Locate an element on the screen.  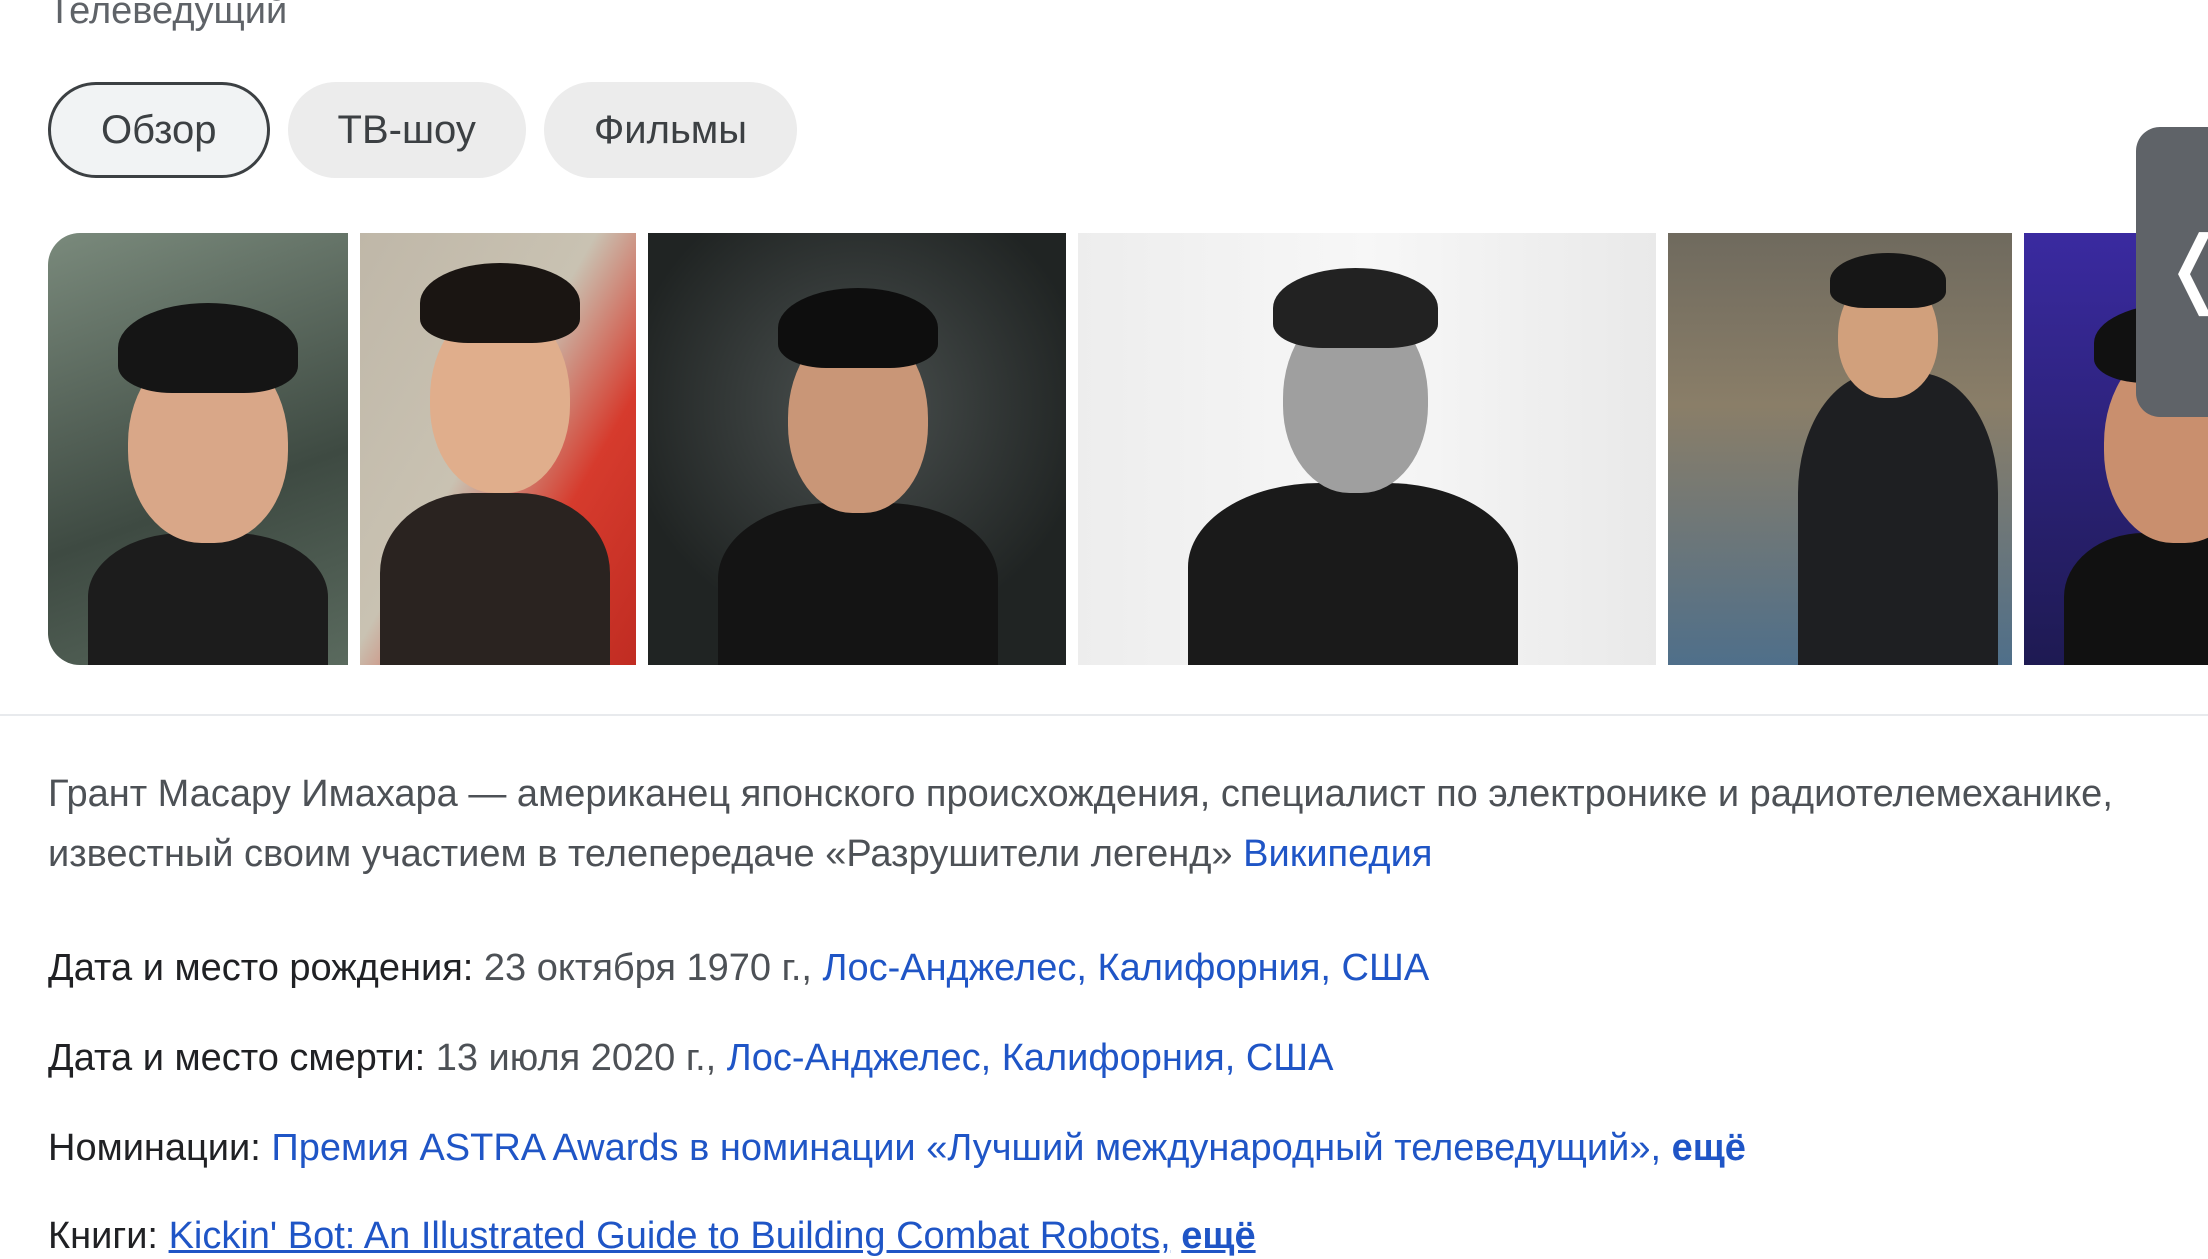
side-panel-handle: ❬ is located at coordinates (2172, 272).